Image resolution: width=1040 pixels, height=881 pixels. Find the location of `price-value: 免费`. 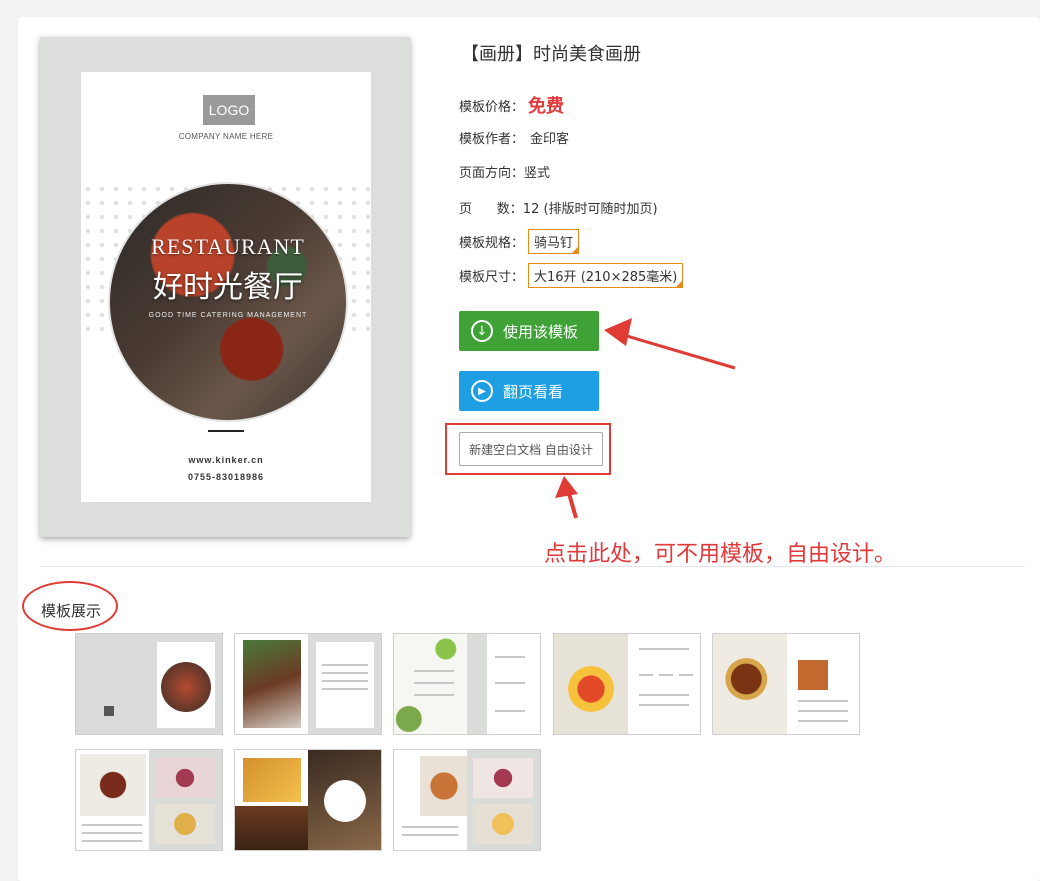

price-value: 免费 is located at coordinates (546, 106).